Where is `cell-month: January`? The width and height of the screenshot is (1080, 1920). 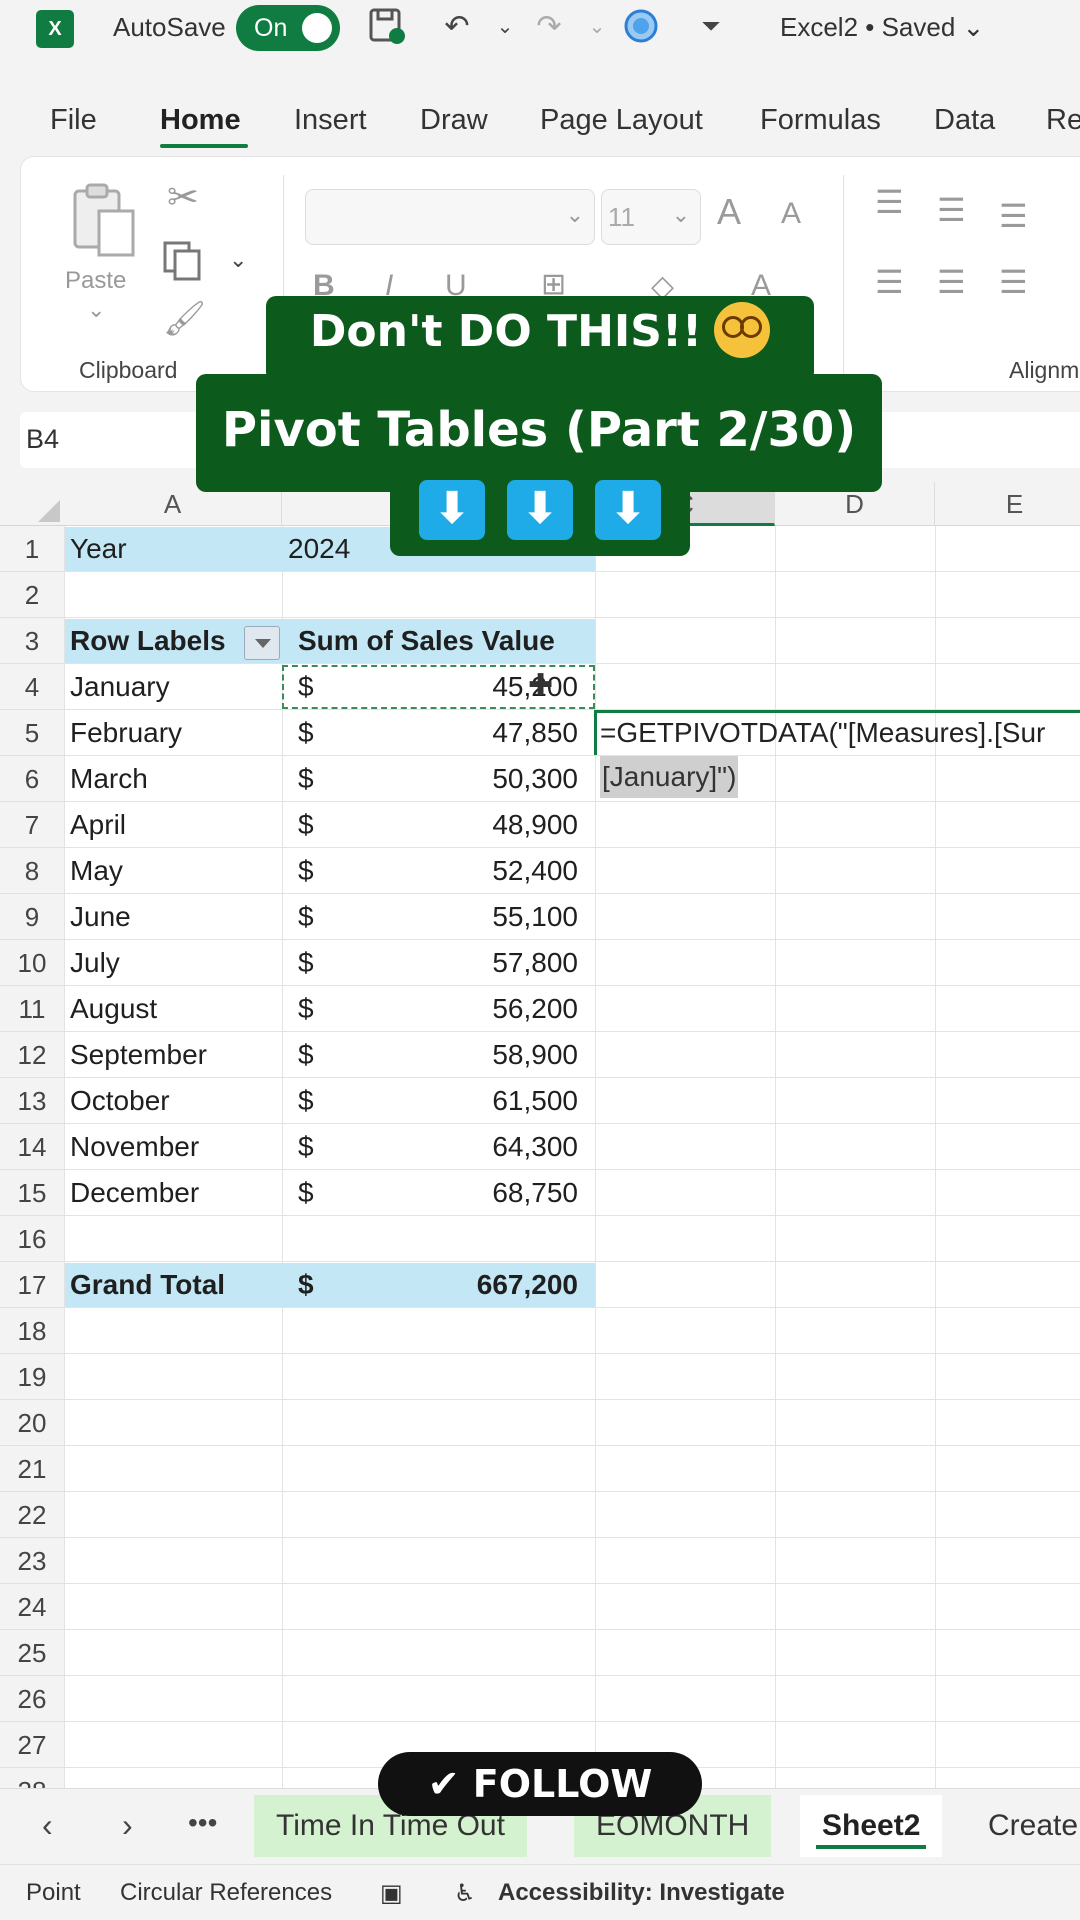
cell-month: January is located at coordinates (120, 687).